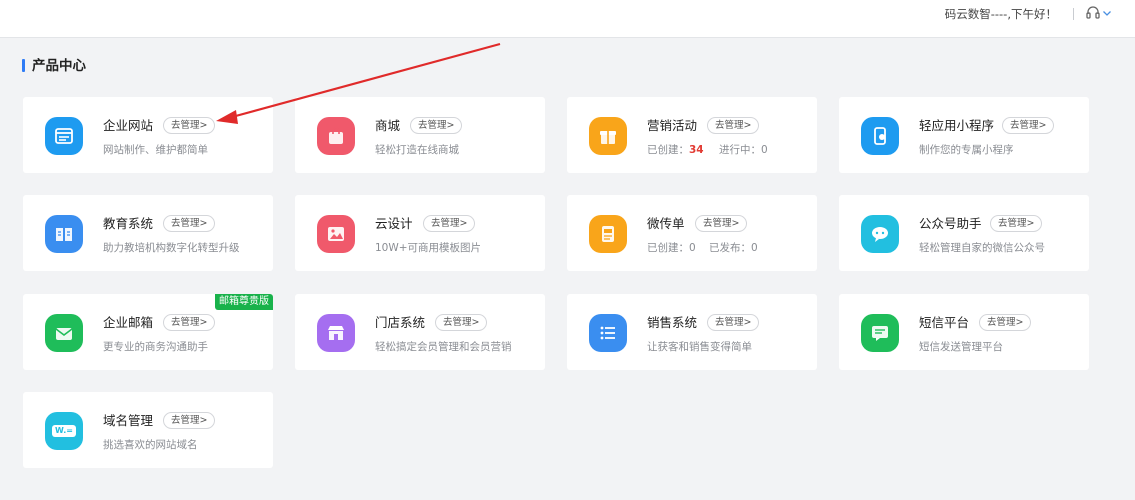 This screenshot has width=1135, height=500. What do you see at coordinates (961, 347) in the screenshot?
I see `card-description: 短信发送管理平台` at bounding box center [961, 347].